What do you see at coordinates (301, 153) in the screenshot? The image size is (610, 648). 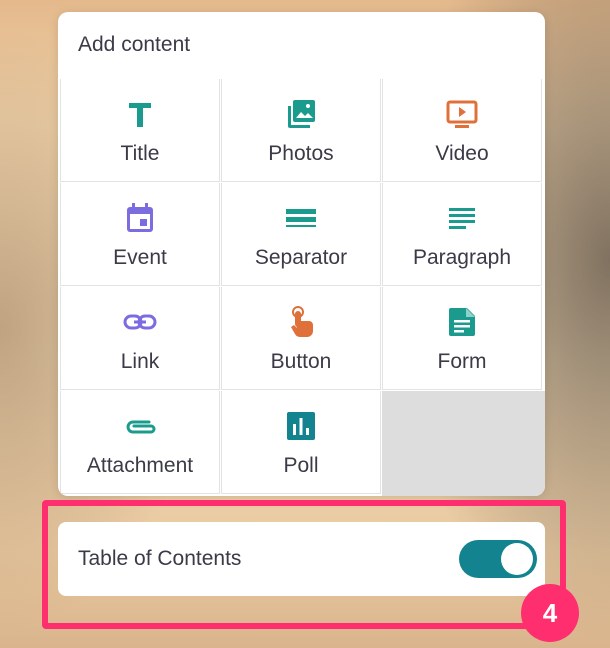 I see `tile-label: Photos` at bounding box center [301, 153].